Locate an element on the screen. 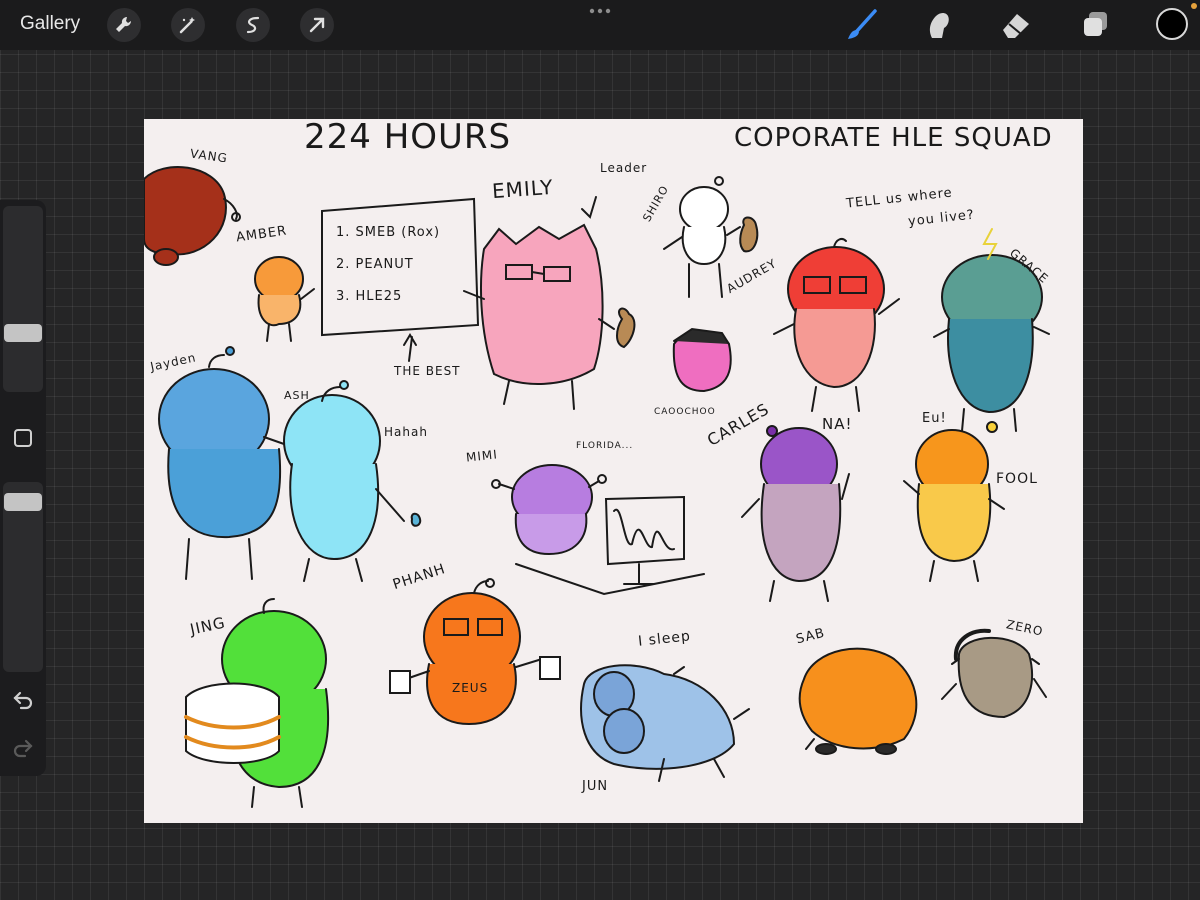 The image size is (1200, 900). sab-character is located at coordinates (858, 698).